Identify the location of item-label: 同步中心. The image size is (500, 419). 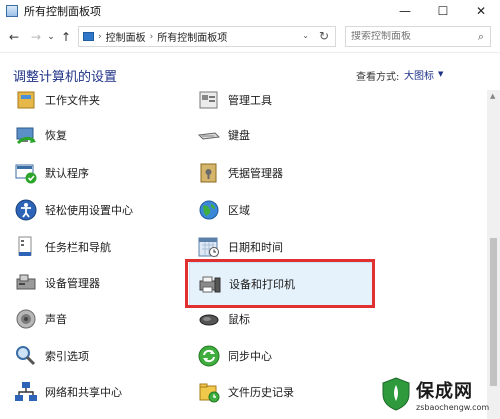
(250, 356).